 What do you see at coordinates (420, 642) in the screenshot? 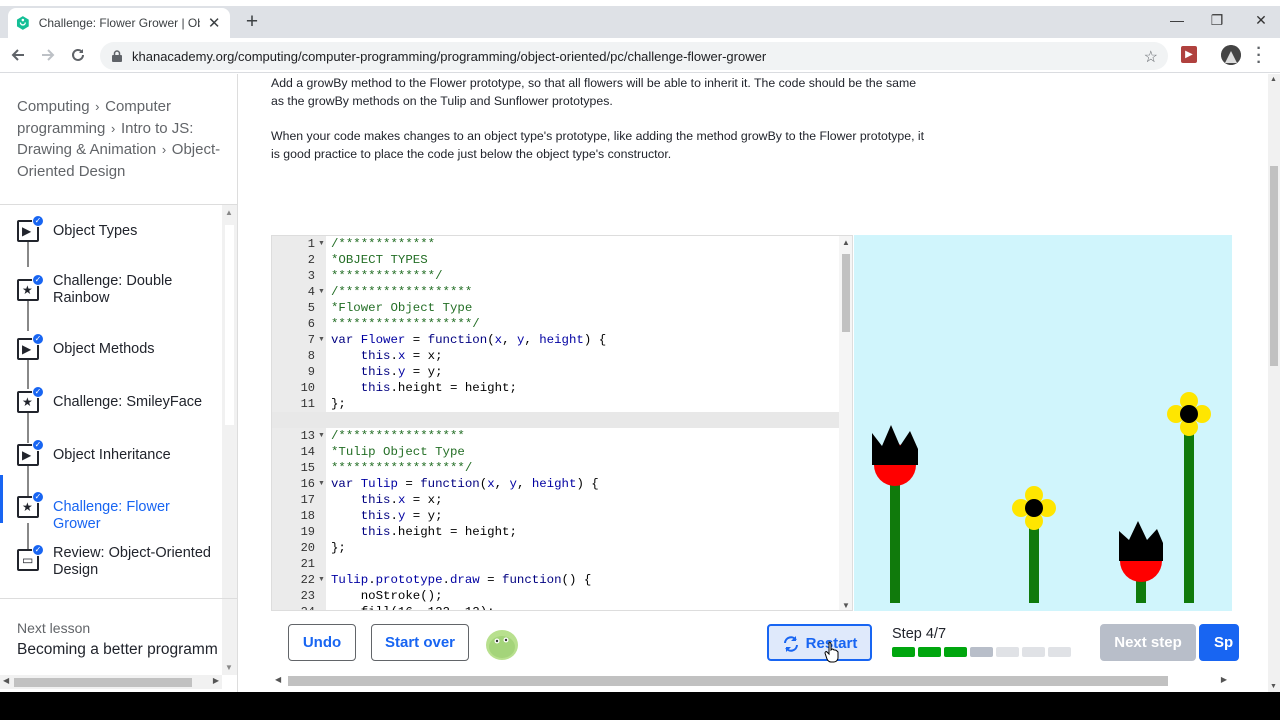
I see `start-over-button: Start over` at bounding box center [420, 642].